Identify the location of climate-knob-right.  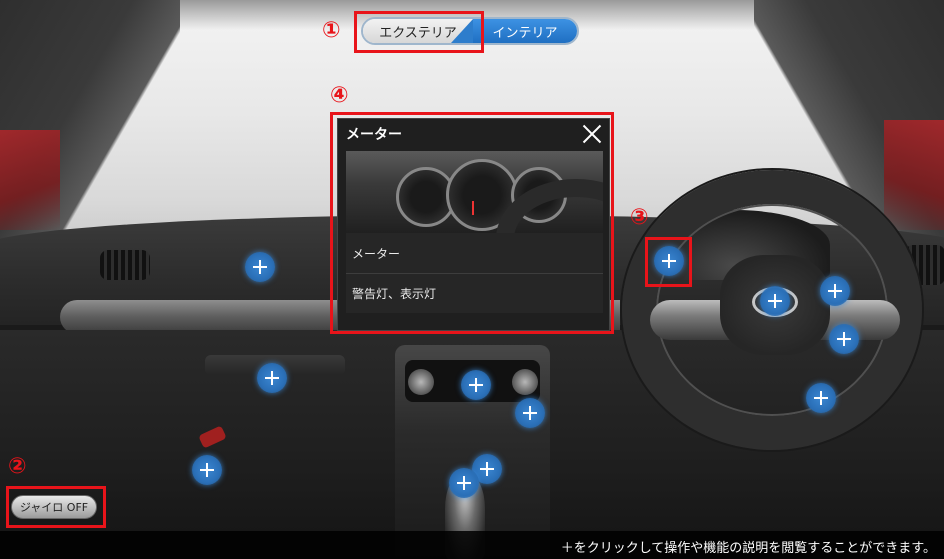
(525, 382).